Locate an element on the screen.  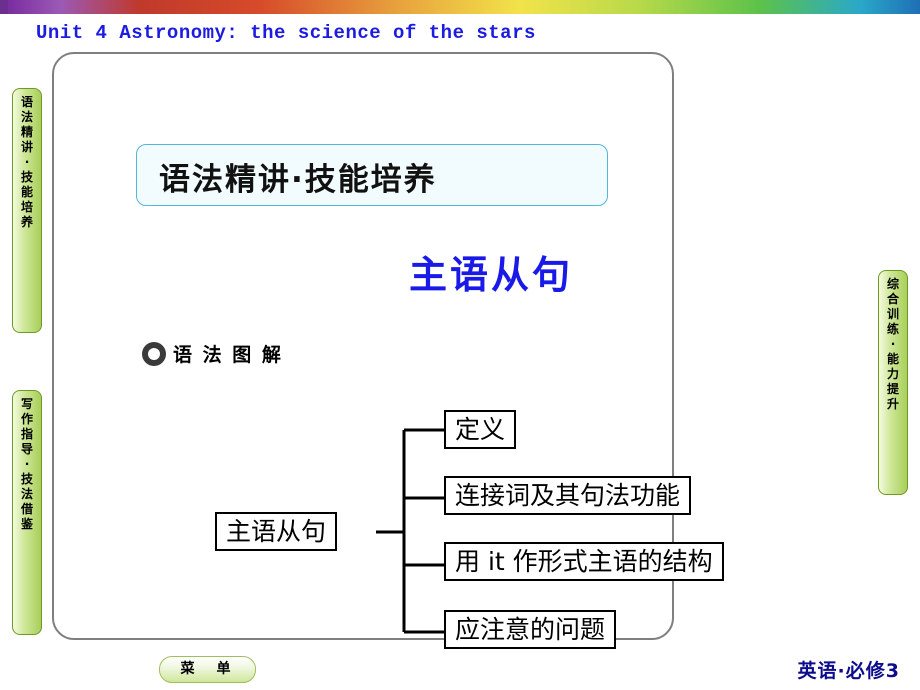
decorative-top-bar is located at coordinates (460, 7).